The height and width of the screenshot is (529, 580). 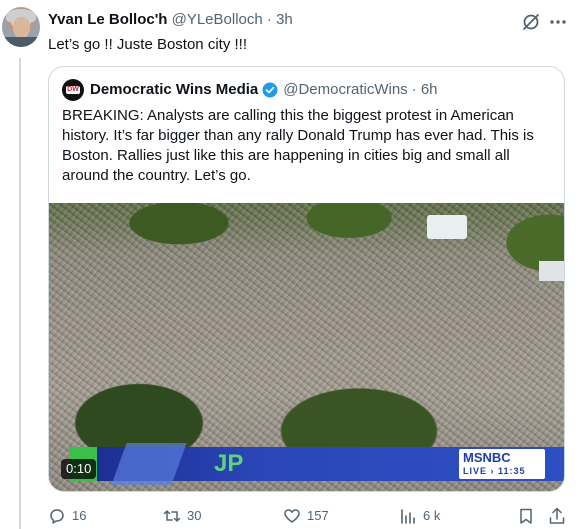 I want to click on bookmark-button, so click(x=529, y=516).